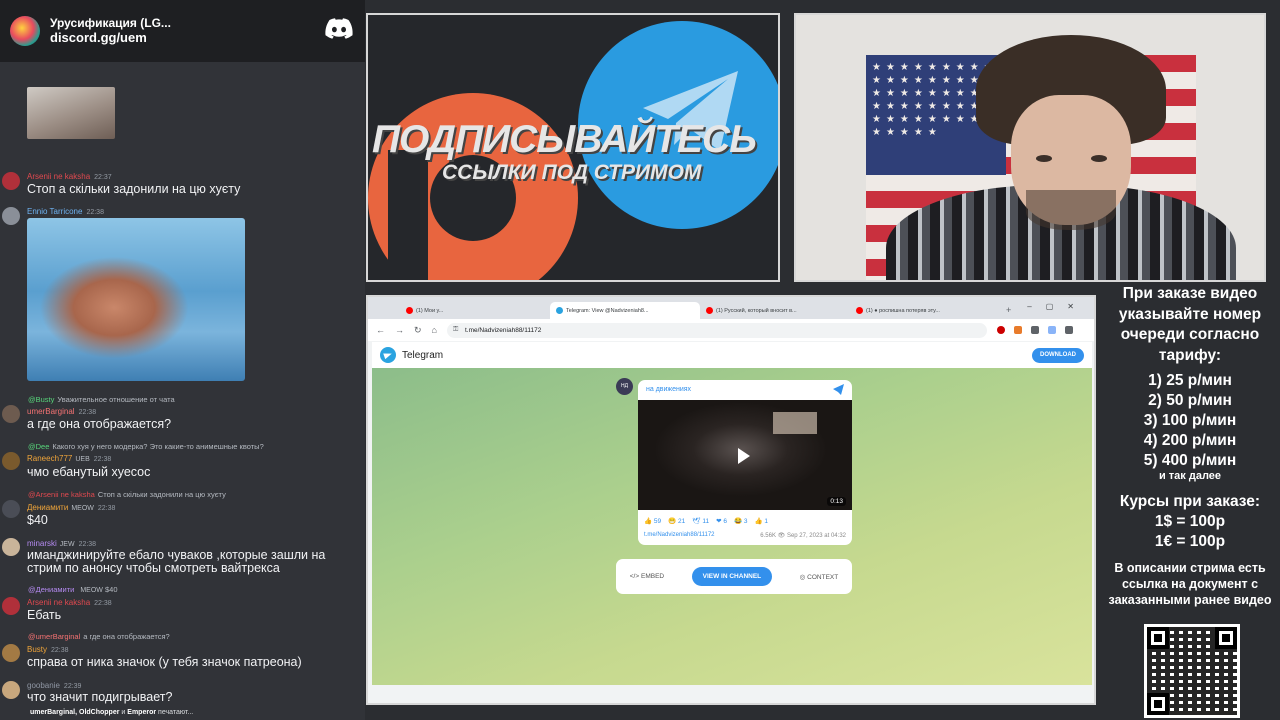 The image size is (1280, 720). What do you see at coordinates (110, 38) in the screenshot?
I see `server-invite-link: discord.gg/uem` at bounding box center [110, 38].